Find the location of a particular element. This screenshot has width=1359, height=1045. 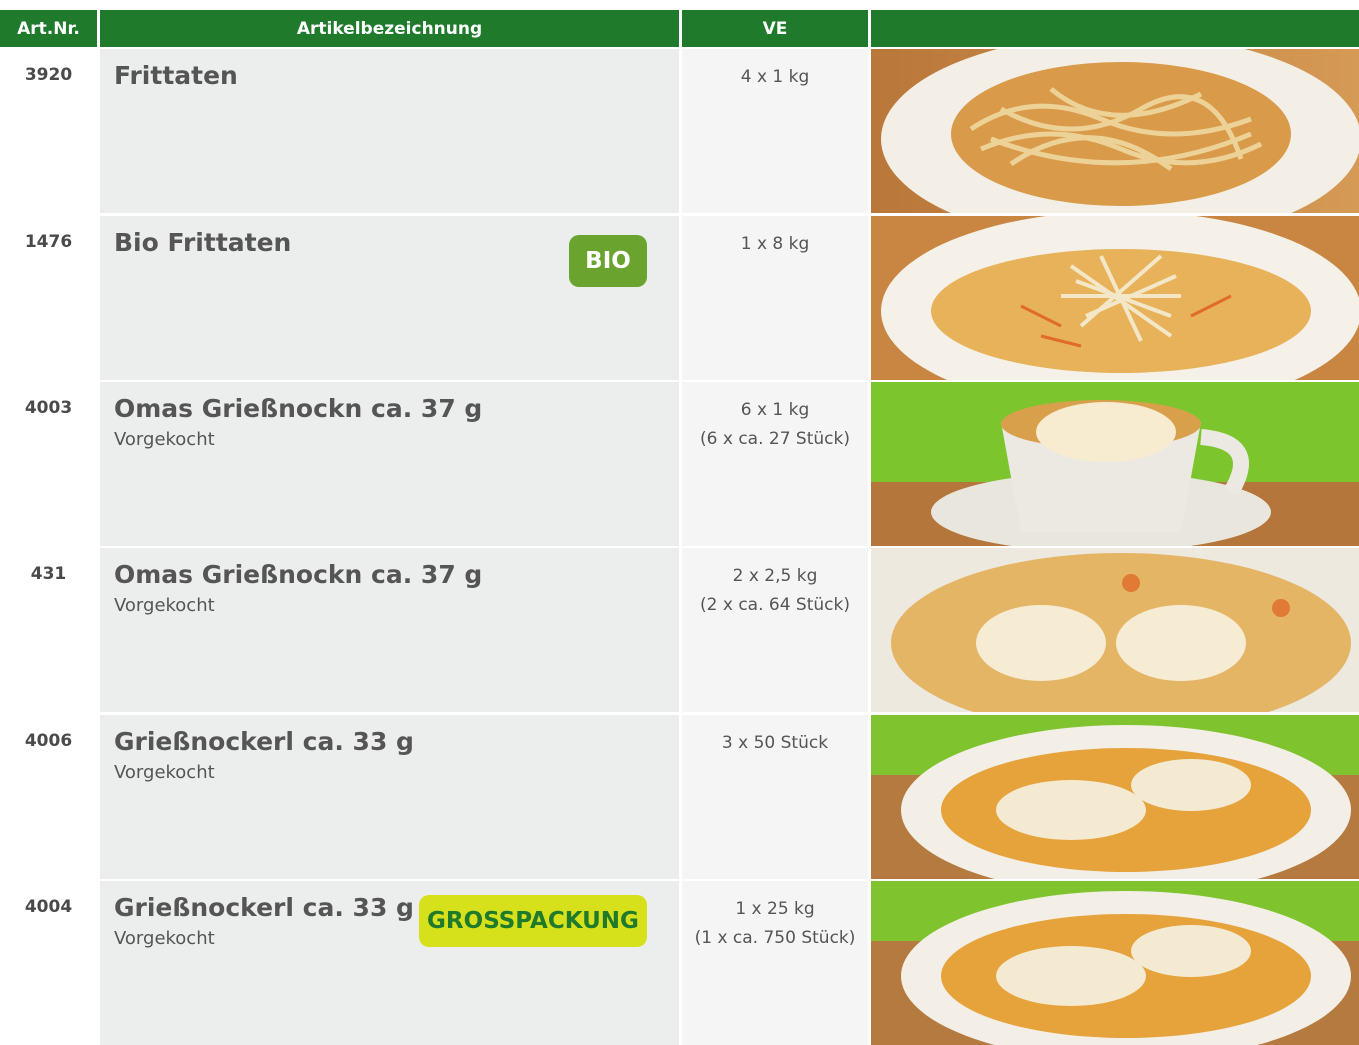

art-nr: 431 is located at coordinates (48, 574).